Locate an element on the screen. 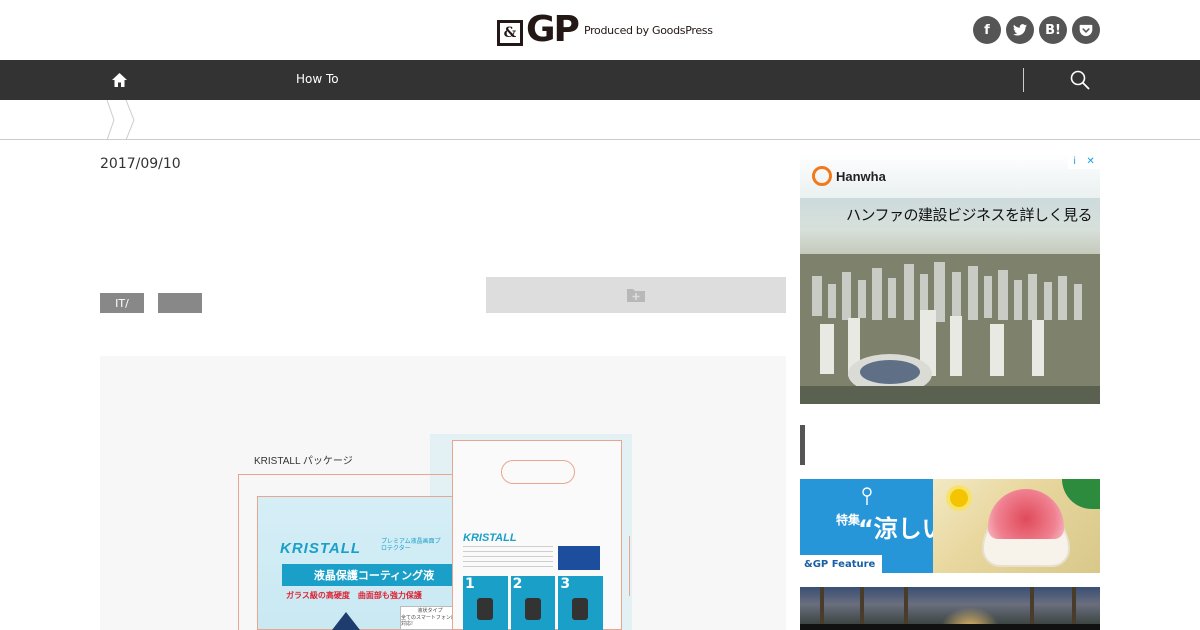 The image size is (1200, 630). sunflower-icon is located at coordinates (959, 498).